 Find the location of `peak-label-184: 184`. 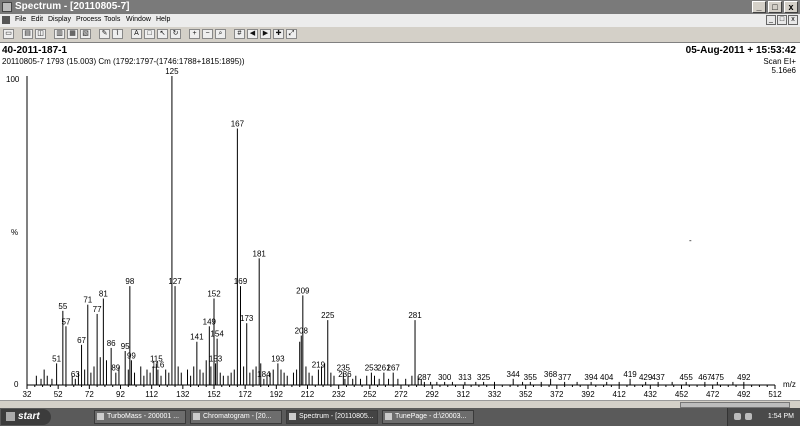

peak-label-184: 184 is located at coordinates (264, 374).